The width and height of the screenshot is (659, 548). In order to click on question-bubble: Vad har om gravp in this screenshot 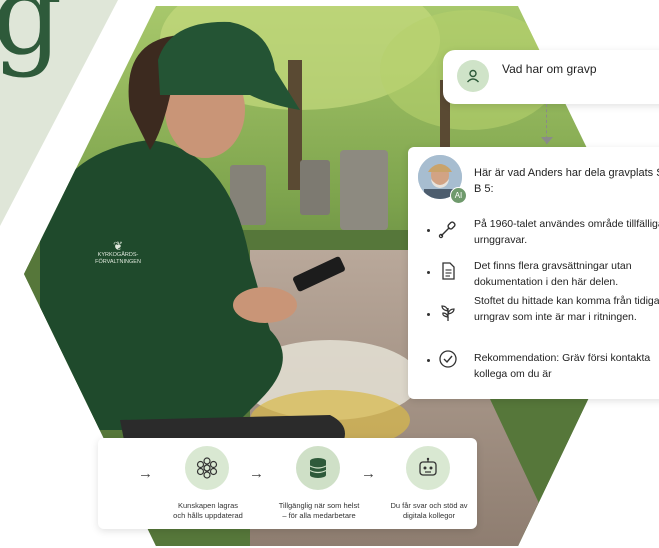, I will do `click(551, 77)`.